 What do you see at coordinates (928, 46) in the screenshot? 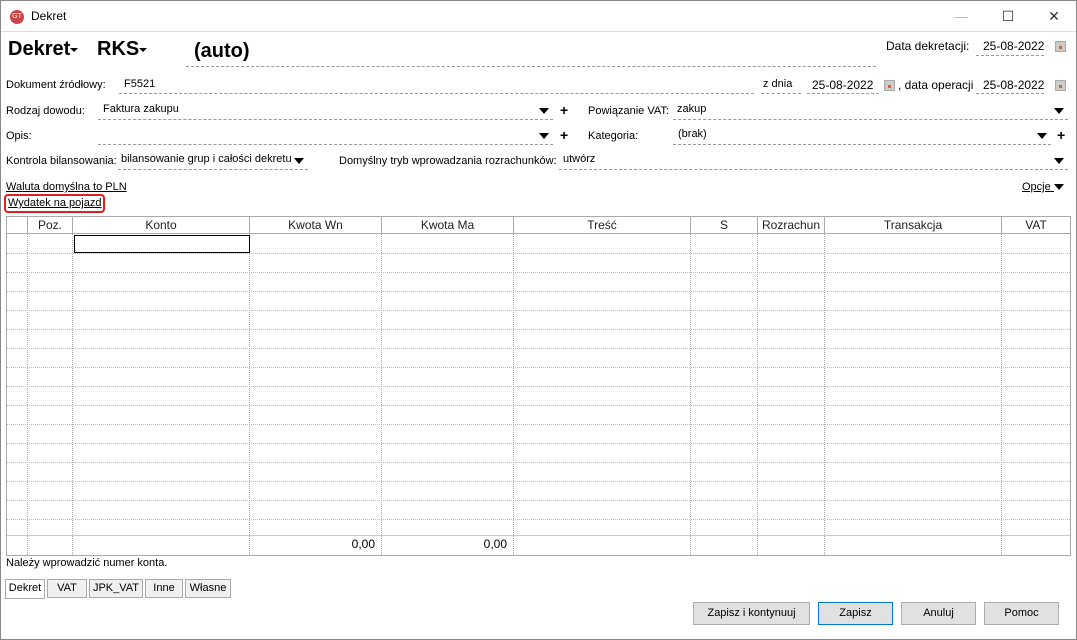
I see `date-label: Data dekretacji:` at bounding box center [928, 46].